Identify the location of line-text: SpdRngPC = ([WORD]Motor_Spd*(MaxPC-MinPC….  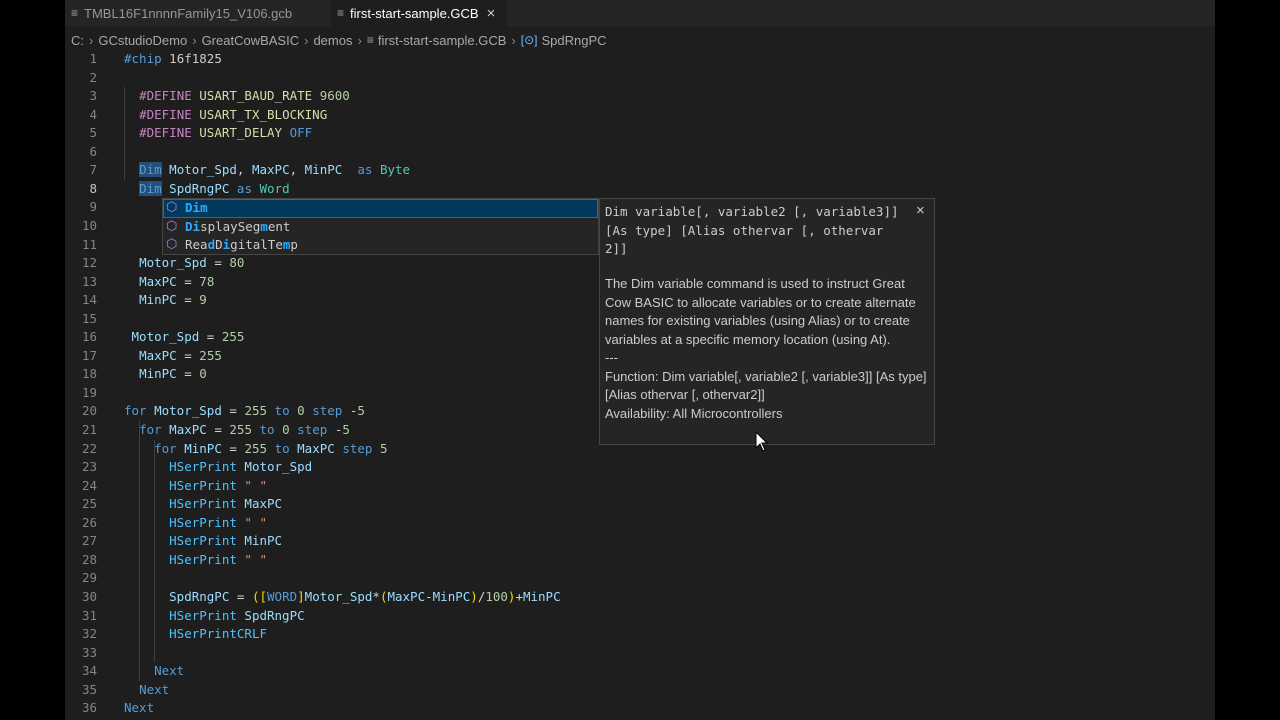
(365, 596).